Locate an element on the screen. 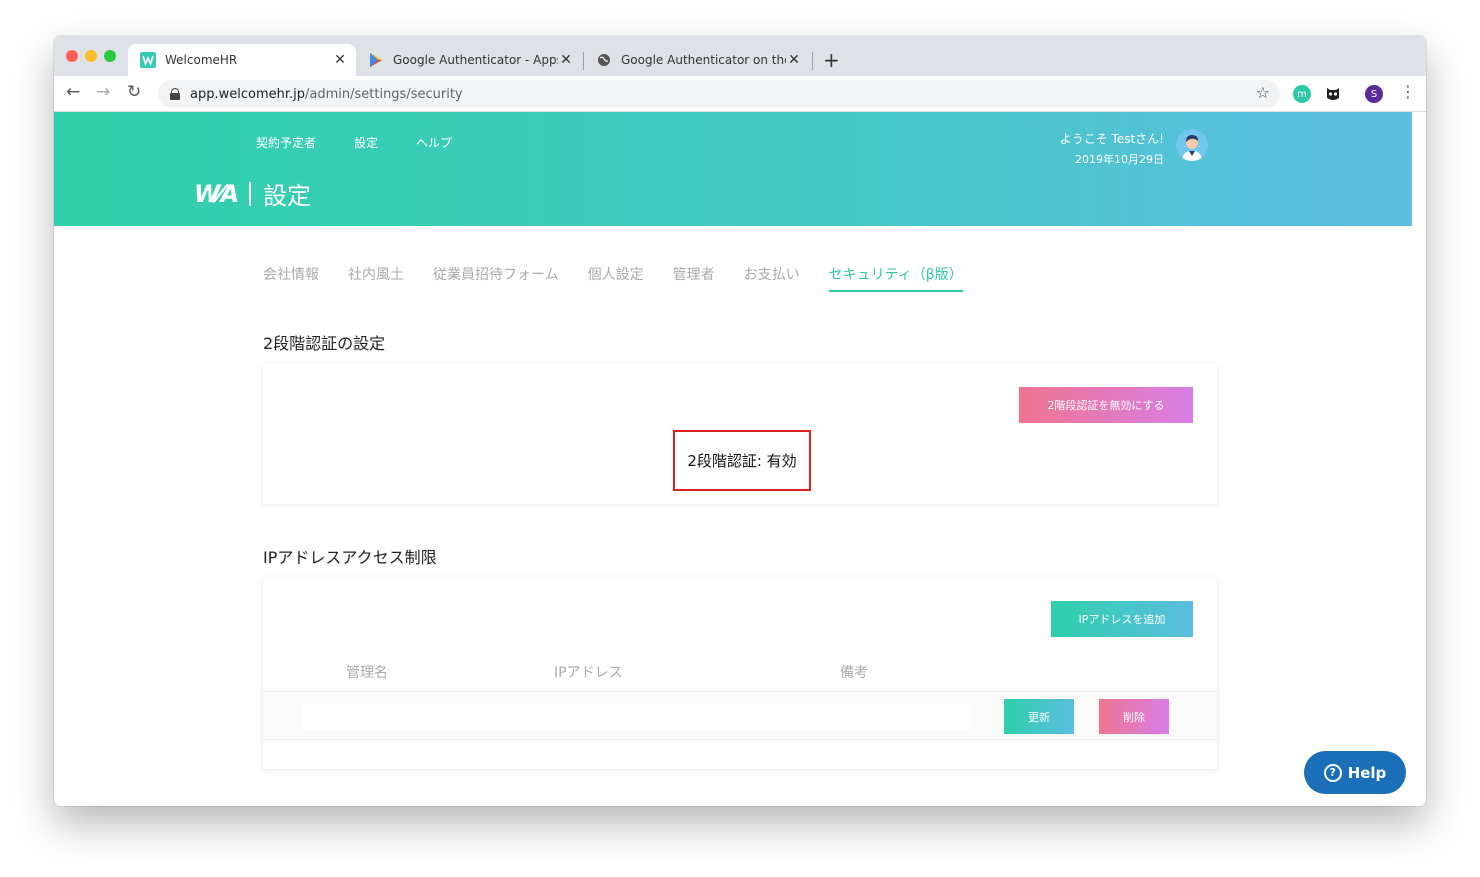 This screenshot has width=1480, height=877. ip-restriction-card: IPアドレスを追加 管理名 IPアドレス 備考 更新 削除 is located at coordinates (740, 673).